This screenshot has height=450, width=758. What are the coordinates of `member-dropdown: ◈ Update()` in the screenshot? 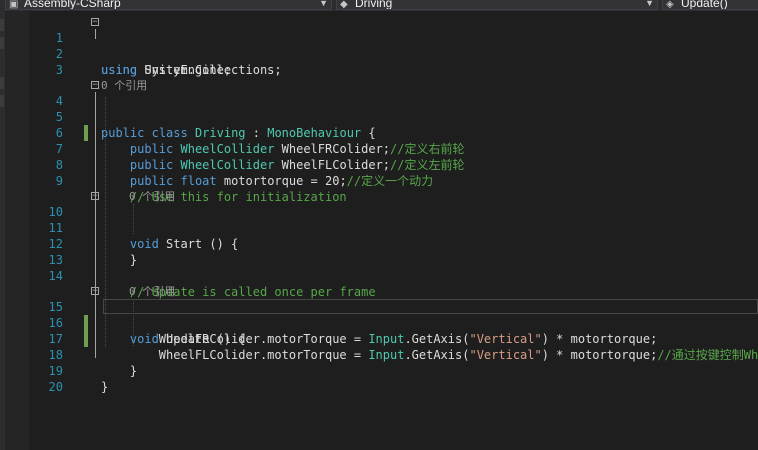 It's located at (710, 5).